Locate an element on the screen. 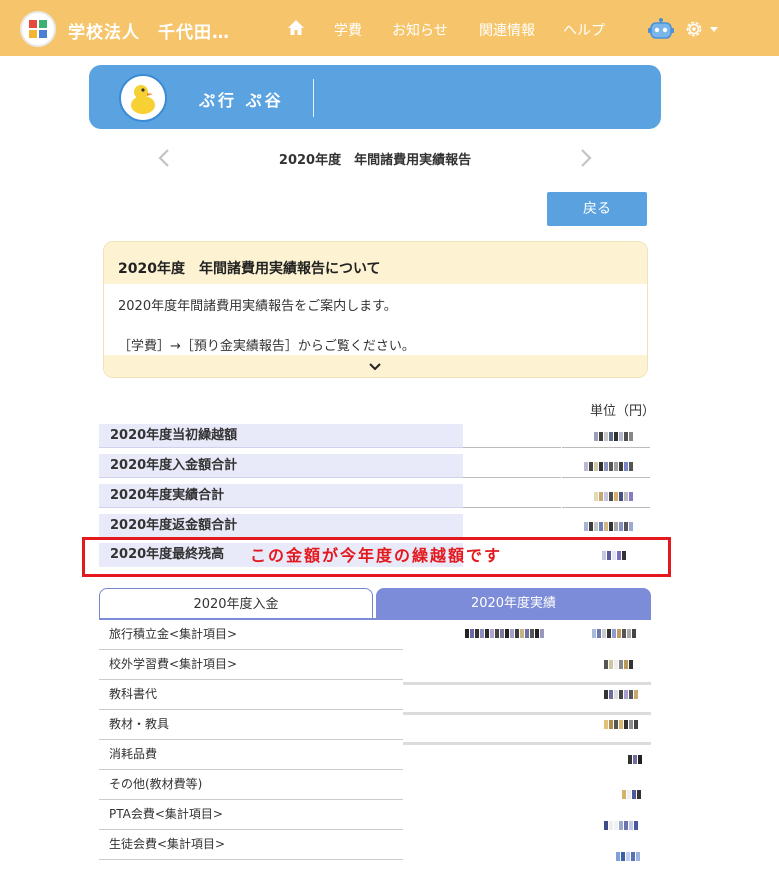  summary-label: 2020年度返金額合計 is located at coordinates (281, 526).